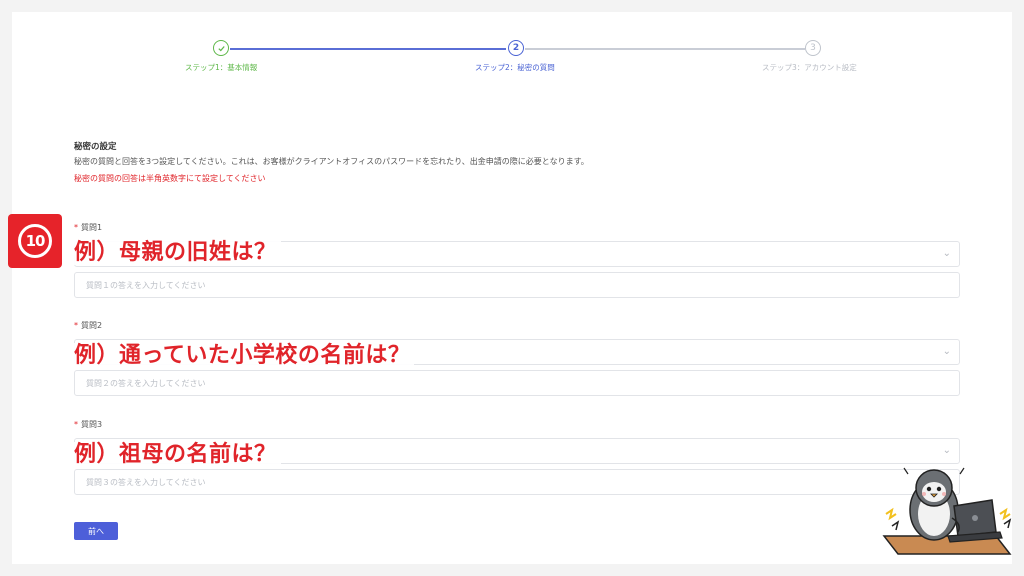 The height and width of the screenshot is (576, 1024). I want to click on step-1-check-icon, so click(221, 48).